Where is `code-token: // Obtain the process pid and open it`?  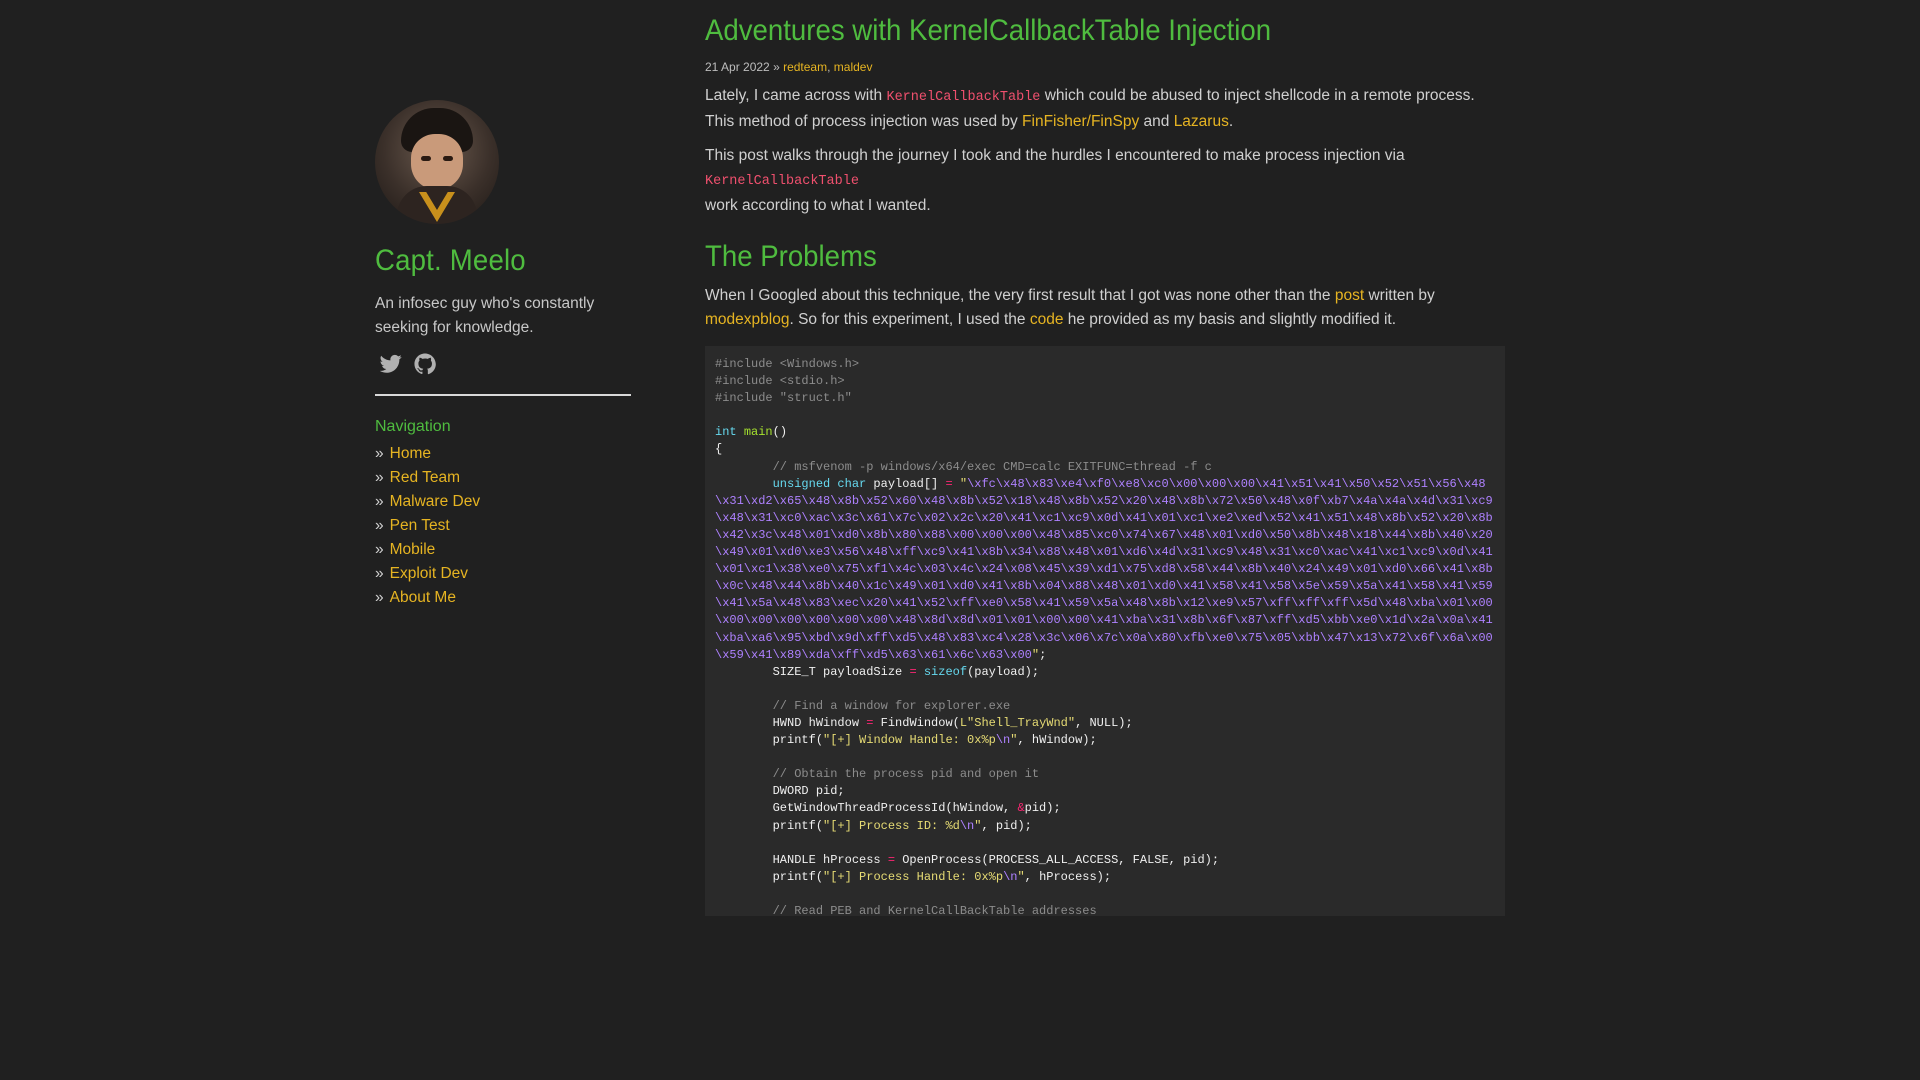
code-token: // Obtain the process pid and open it is located at coordinates (906, 774).